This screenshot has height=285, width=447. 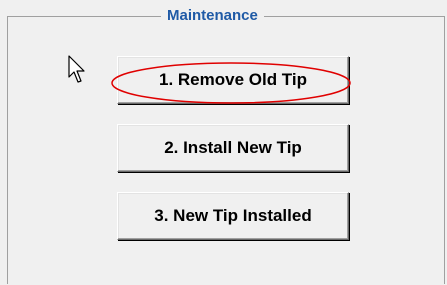 I want to click on new-tip-installed-label: 3. New Tip Installed, so click(x=233, y=215).